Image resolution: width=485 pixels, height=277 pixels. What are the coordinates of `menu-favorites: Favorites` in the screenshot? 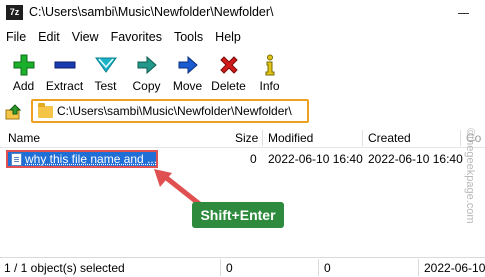 It's located at (136, 38).